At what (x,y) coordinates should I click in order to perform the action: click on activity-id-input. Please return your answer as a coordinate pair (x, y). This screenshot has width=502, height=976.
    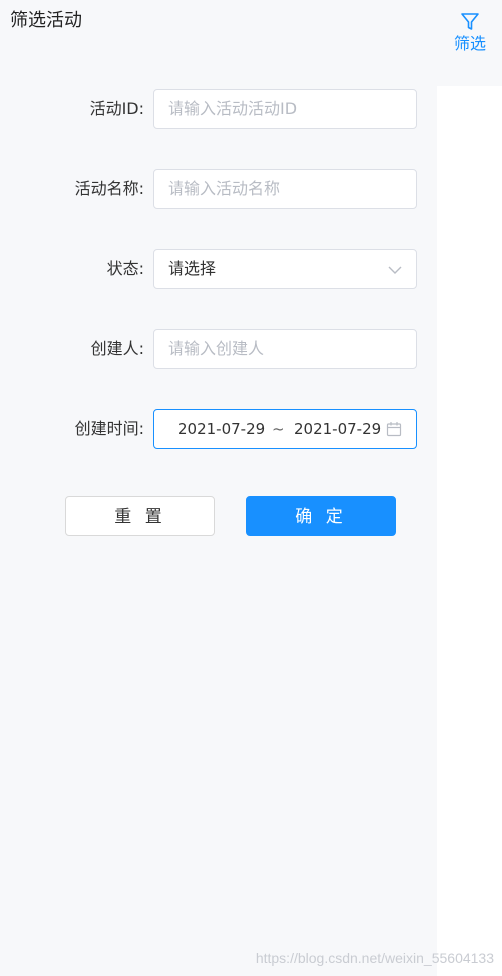
    Looking at the image, I should click on (276, 108).